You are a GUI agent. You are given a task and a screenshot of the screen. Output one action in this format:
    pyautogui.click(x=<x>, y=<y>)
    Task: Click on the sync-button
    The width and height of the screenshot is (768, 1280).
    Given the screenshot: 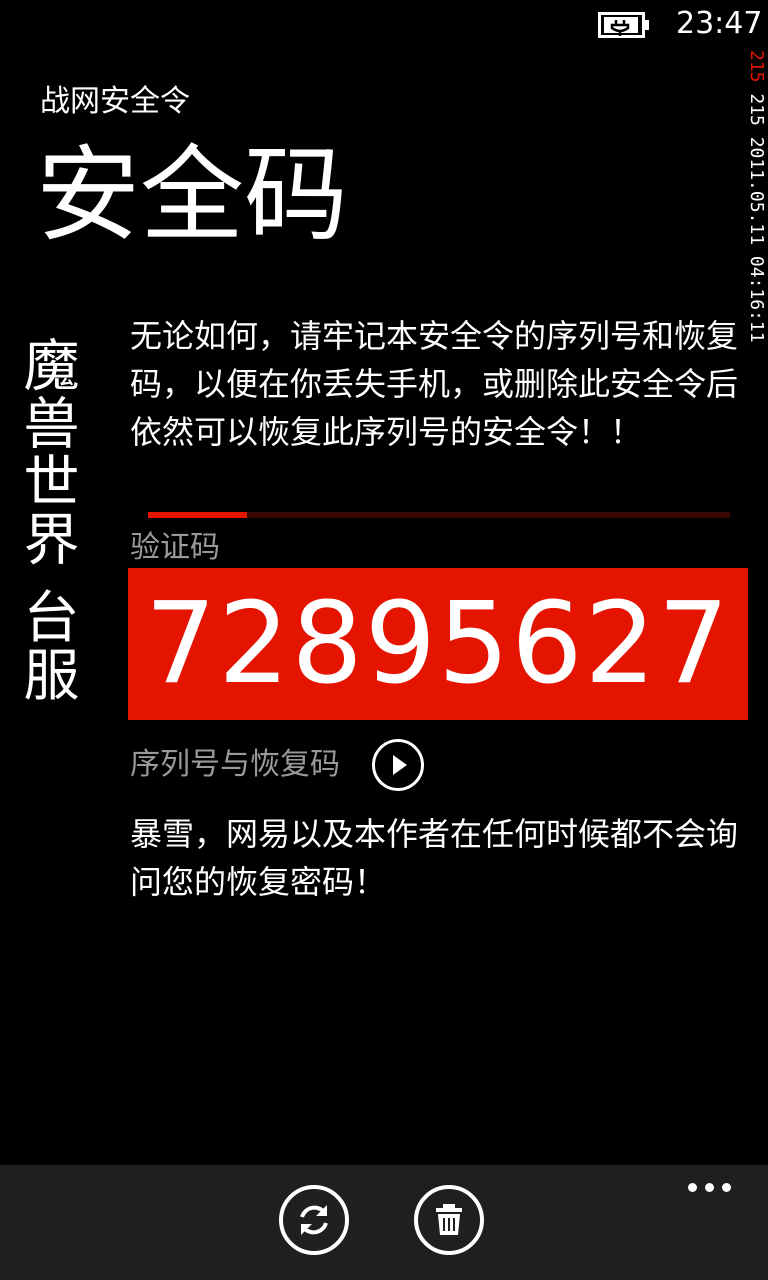 What is the action you would take?
    pyautogui.click(x=314, y=1220)
    